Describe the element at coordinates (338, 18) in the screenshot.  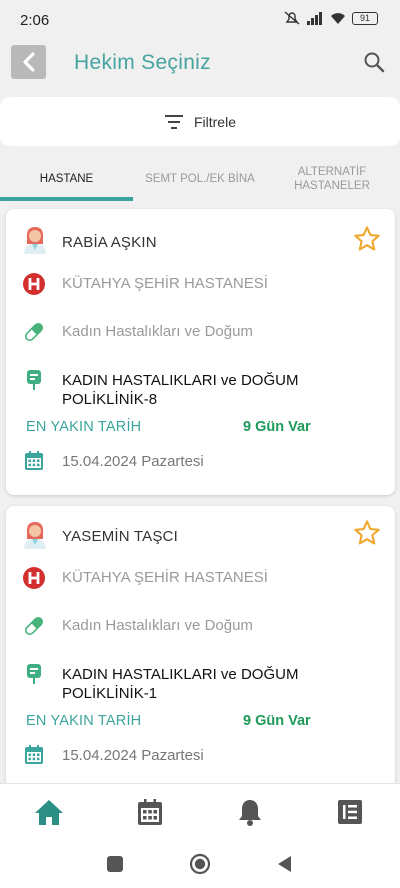
I see `wifi-icon` at that location.